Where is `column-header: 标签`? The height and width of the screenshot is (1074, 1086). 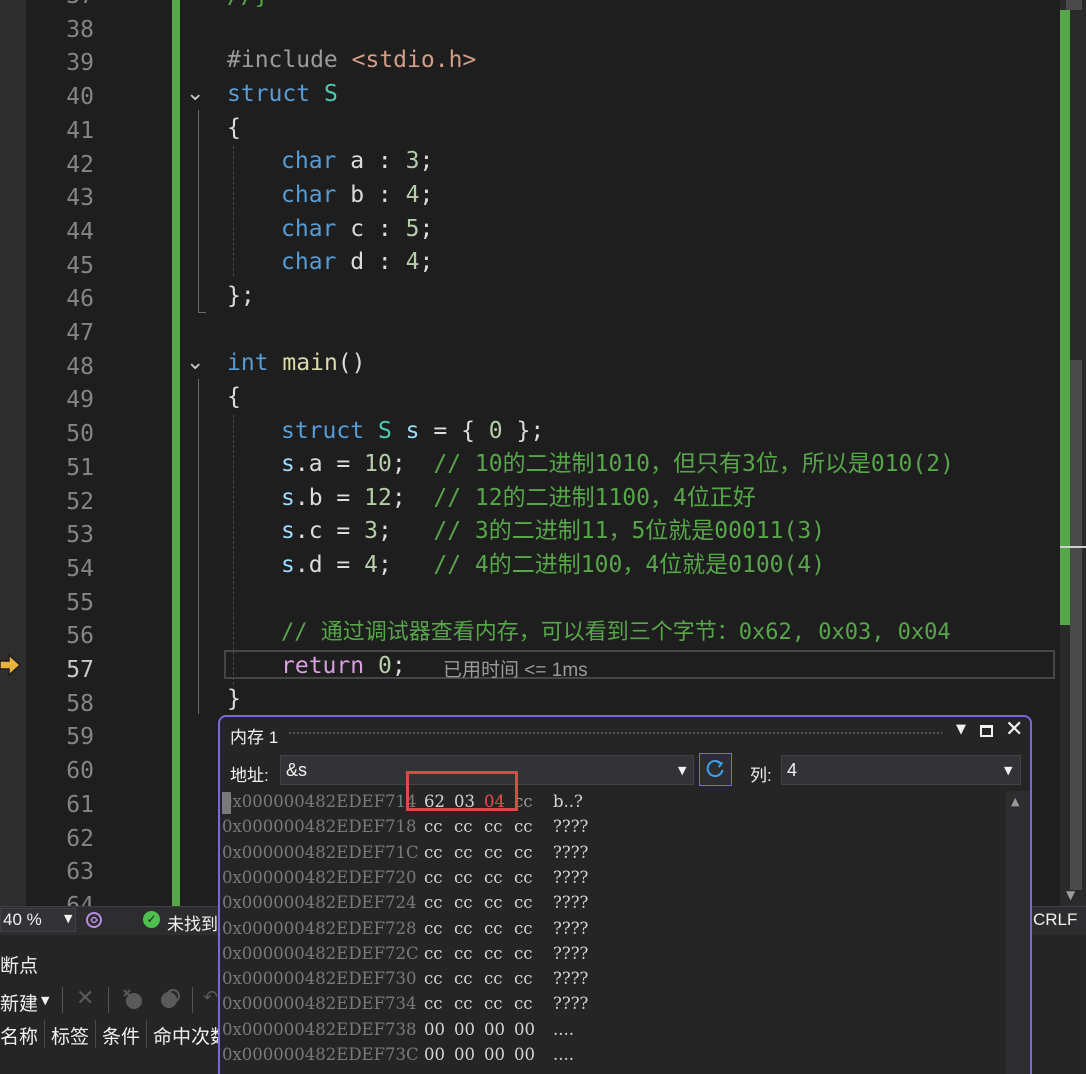
column-header: 标签 is located at coordinates (74, 1034).